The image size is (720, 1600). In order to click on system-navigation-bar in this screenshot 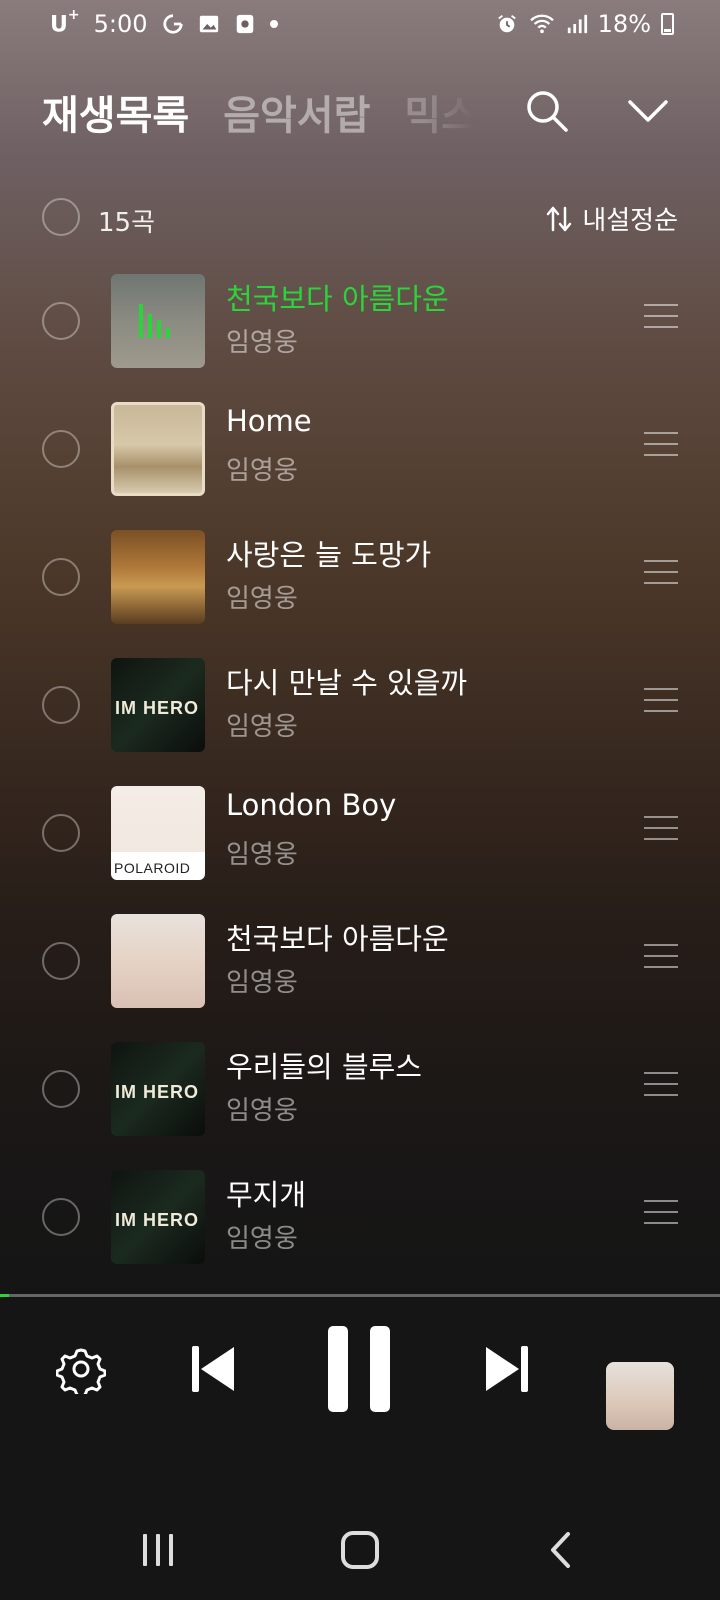, I will do `click(360, 1550)`.